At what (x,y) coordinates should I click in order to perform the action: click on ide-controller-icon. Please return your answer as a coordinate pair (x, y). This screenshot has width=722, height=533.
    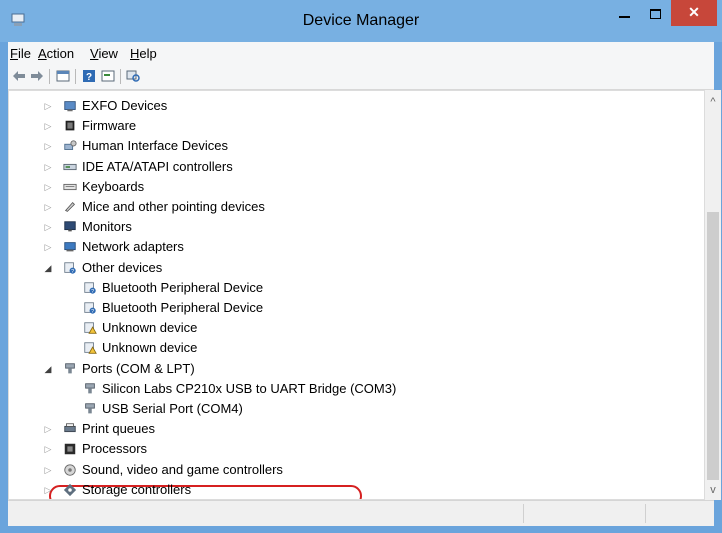
    Looking at the image, I should click on (70, 166).